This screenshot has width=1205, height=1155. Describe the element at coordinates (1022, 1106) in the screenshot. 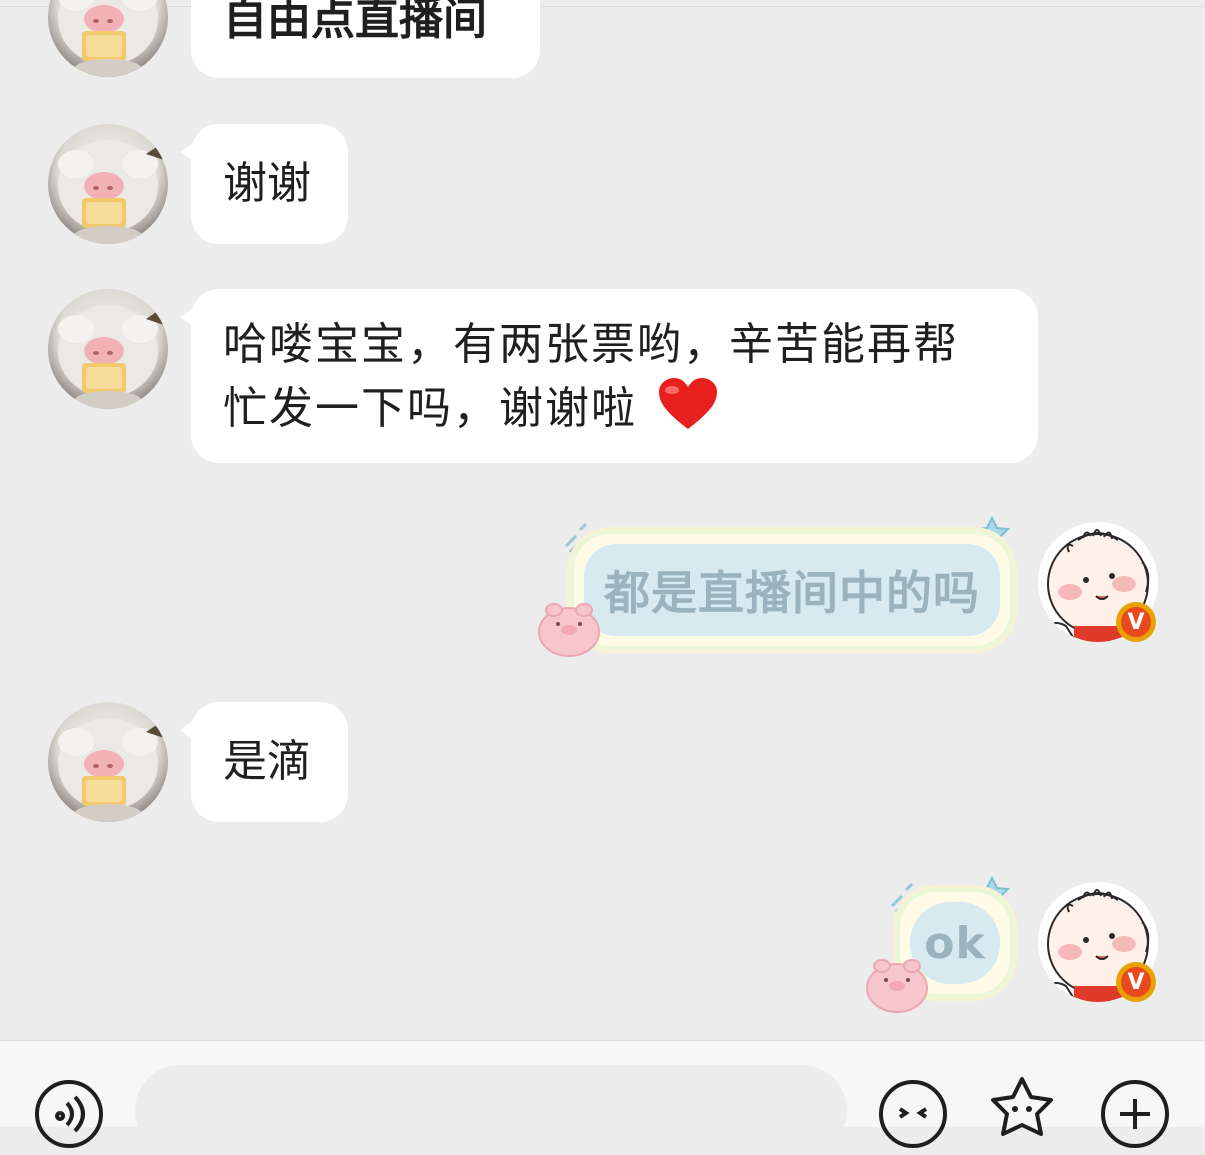

I see `sticker-icon` at that location.